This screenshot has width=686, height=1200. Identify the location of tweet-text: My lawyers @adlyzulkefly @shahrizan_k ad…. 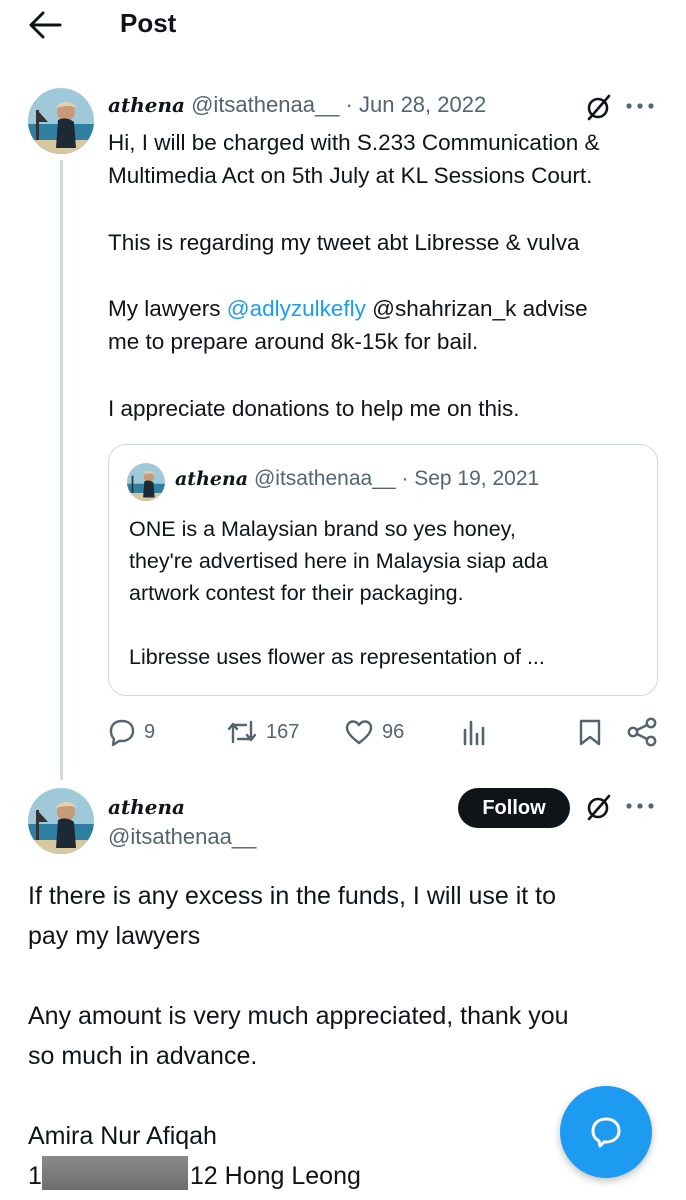
(348, 325).